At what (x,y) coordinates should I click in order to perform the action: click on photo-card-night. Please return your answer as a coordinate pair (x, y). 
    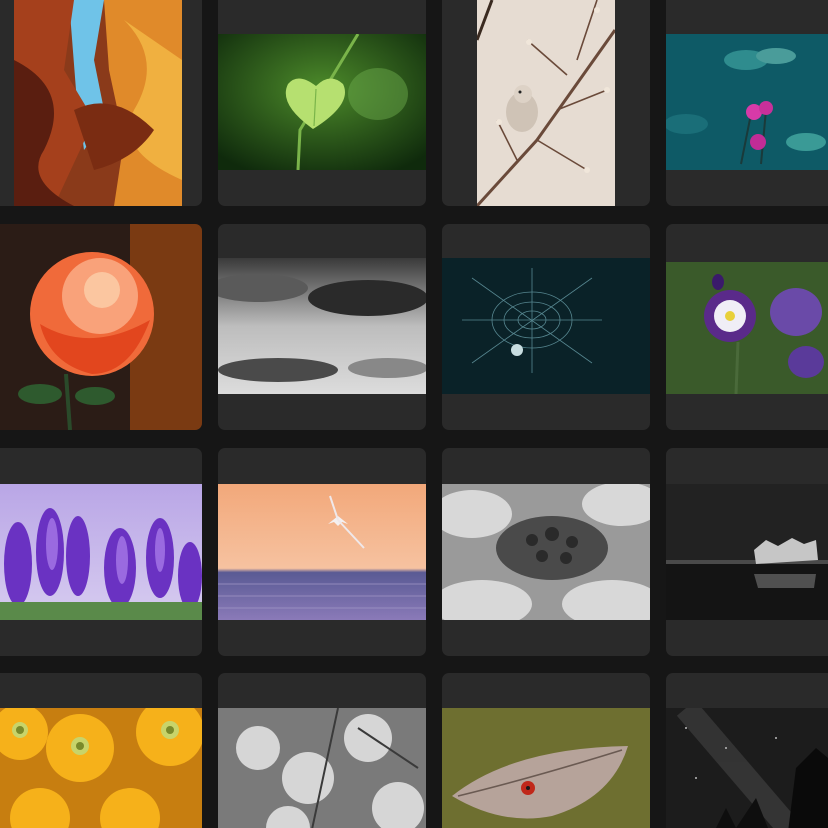
    Looking at the image, I should click on (747, 750).